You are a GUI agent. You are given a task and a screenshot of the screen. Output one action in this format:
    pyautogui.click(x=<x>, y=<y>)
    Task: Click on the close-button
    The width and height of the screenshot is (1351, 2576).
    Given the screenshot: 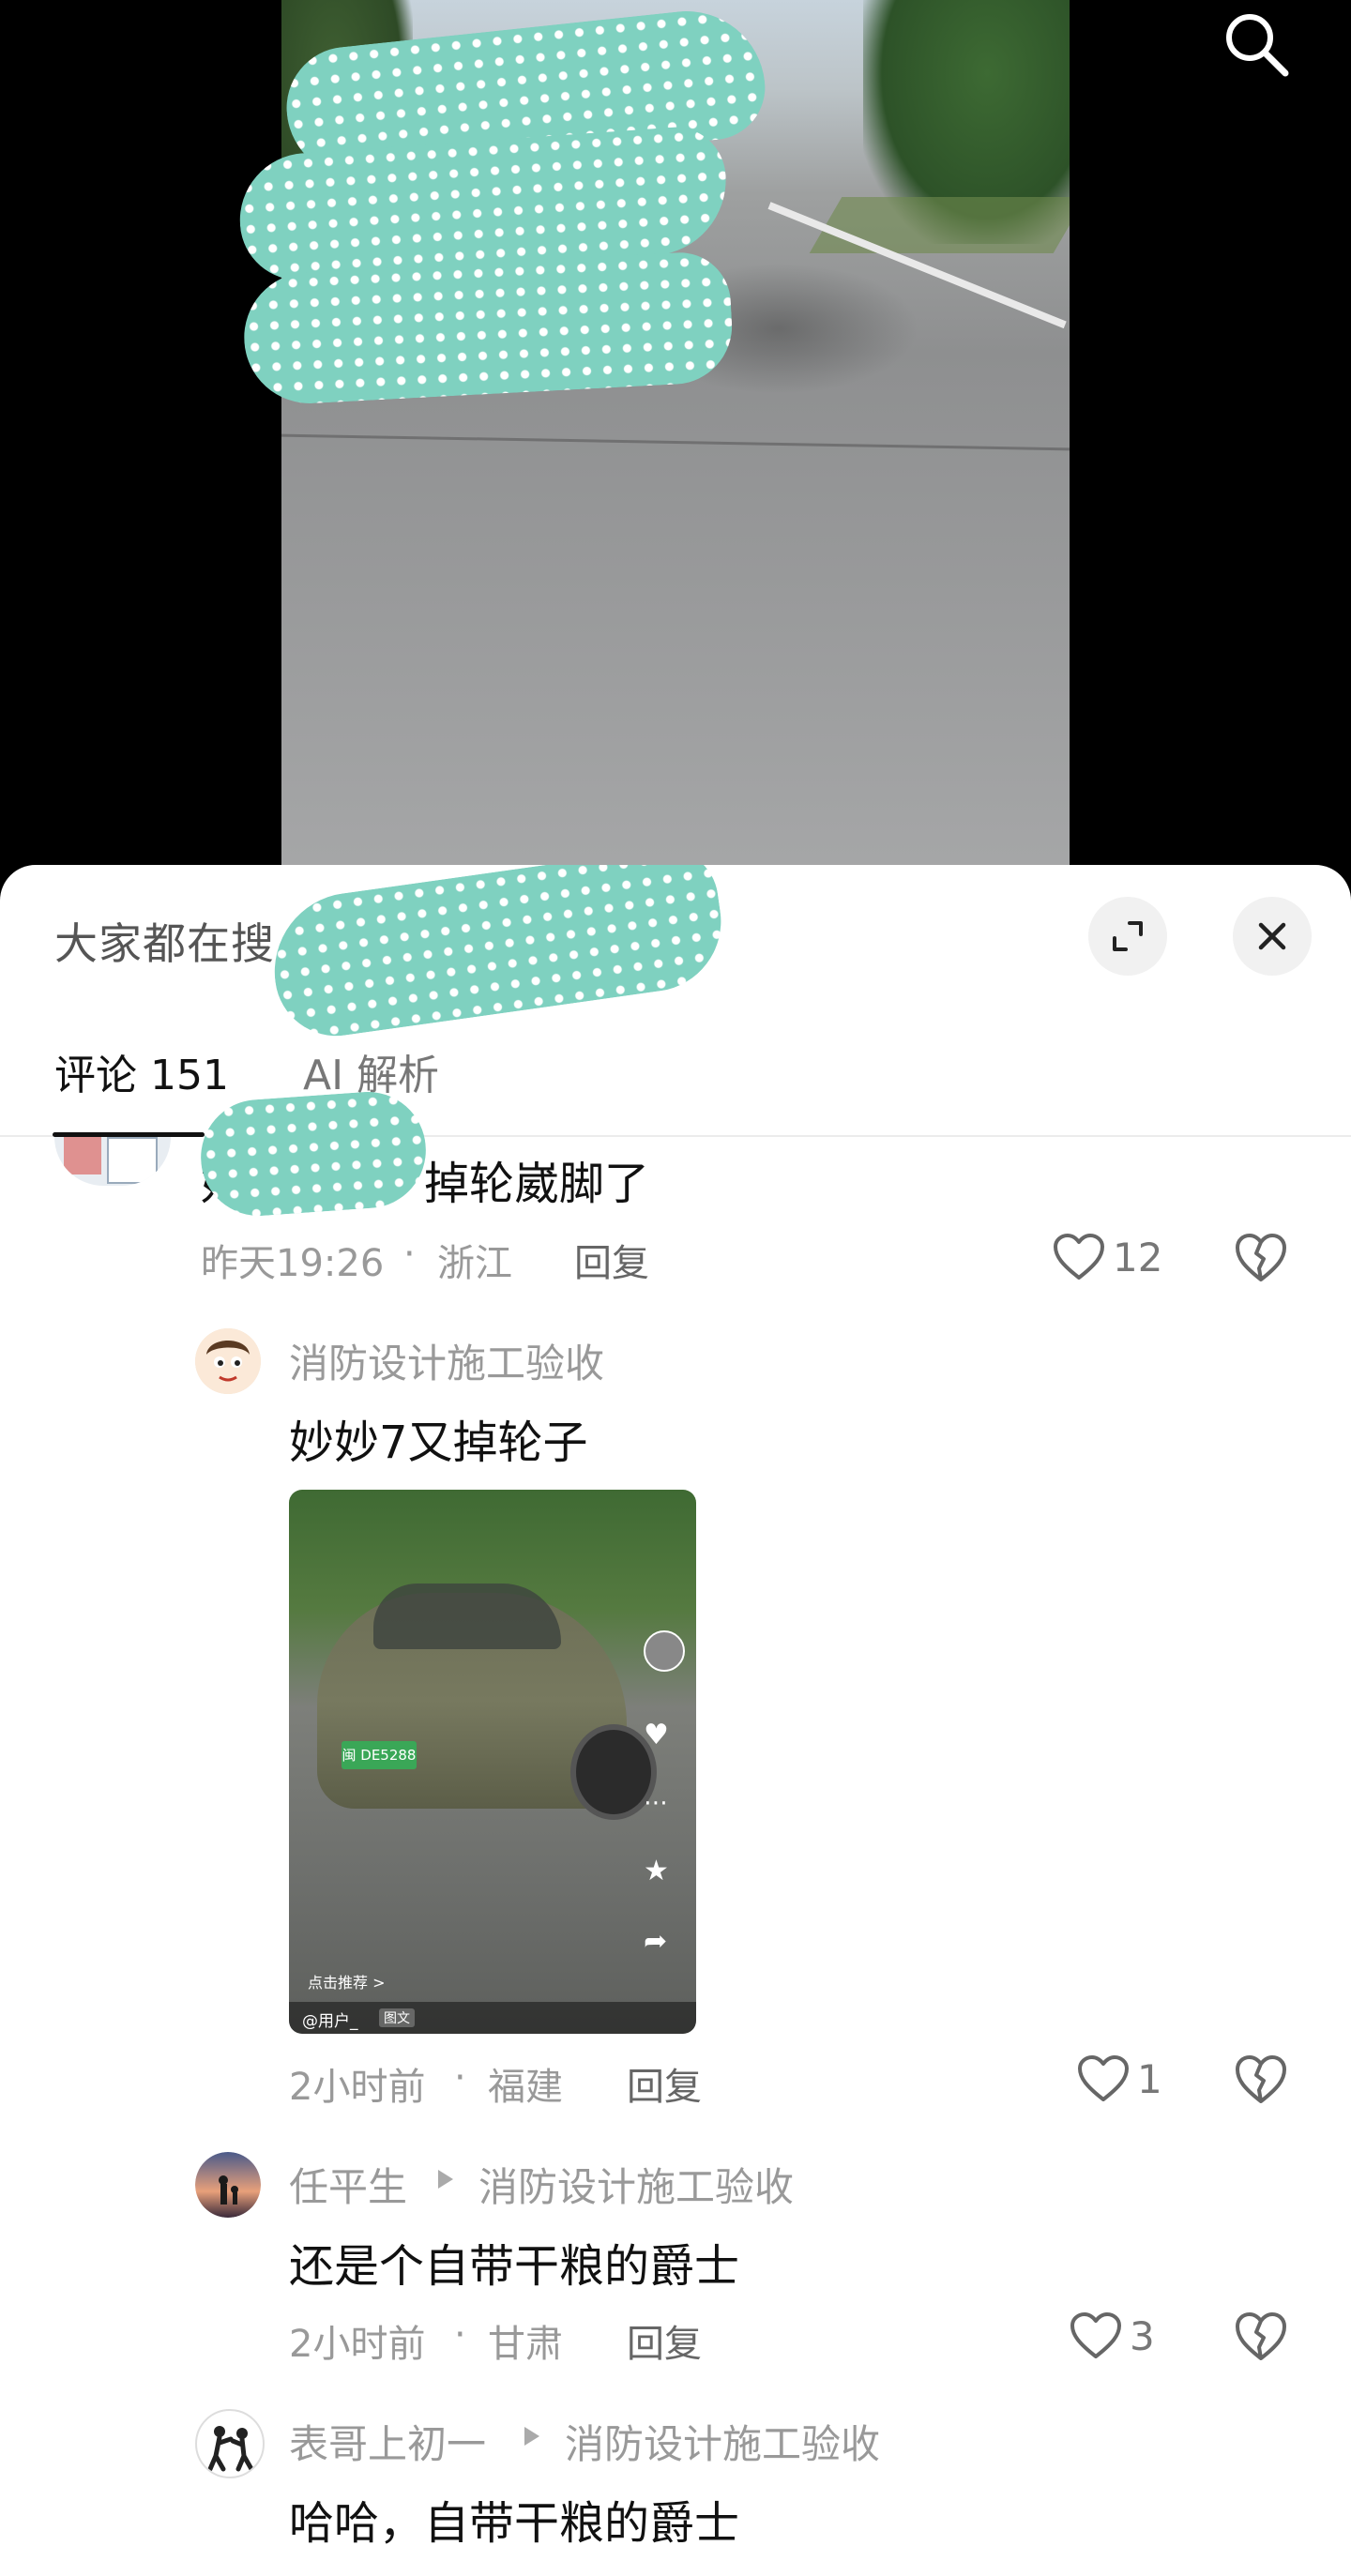 What is the action you would take?
    pyautogui.click(x=1273, y=936)
    